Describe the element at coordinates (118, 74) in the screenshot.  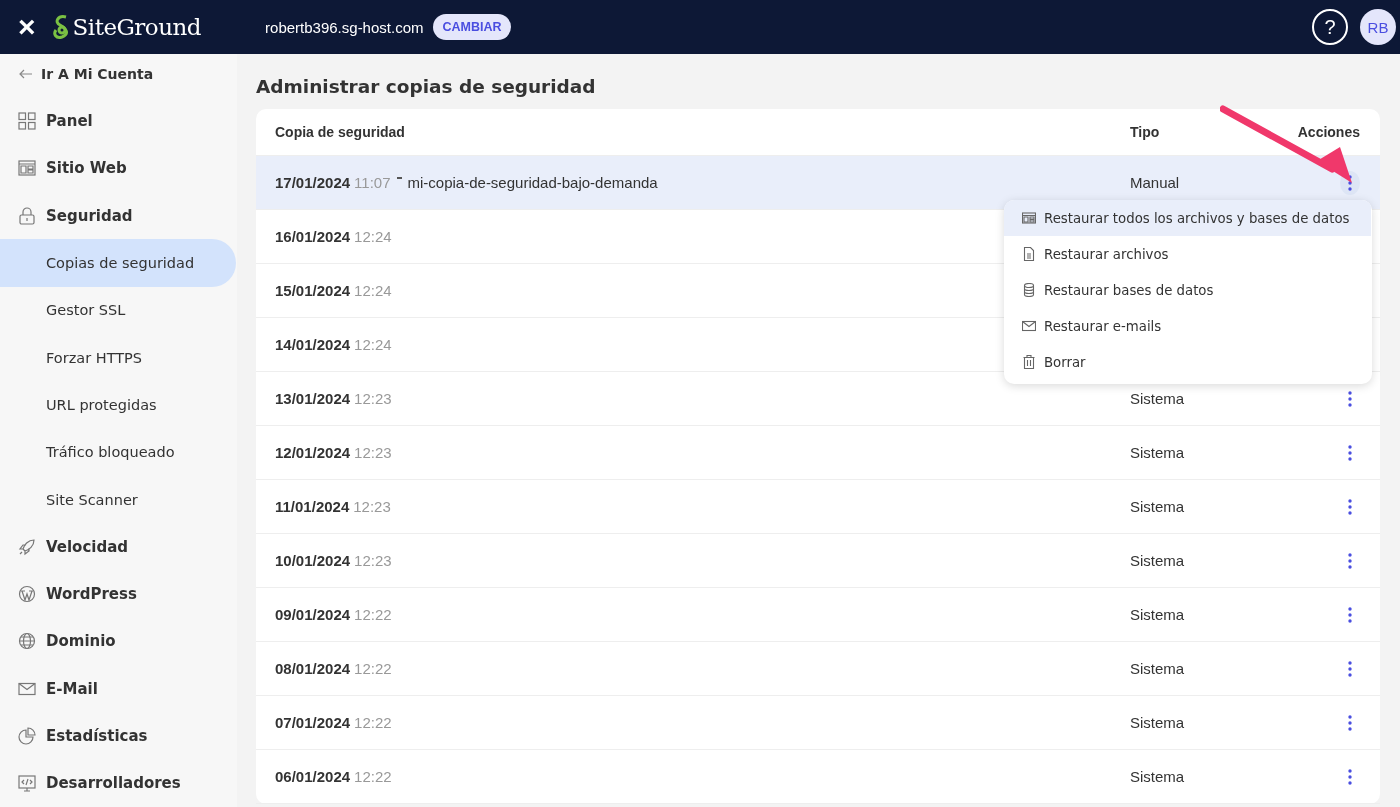
I see `back-link: Ir A Mi Cuenta` at that location.